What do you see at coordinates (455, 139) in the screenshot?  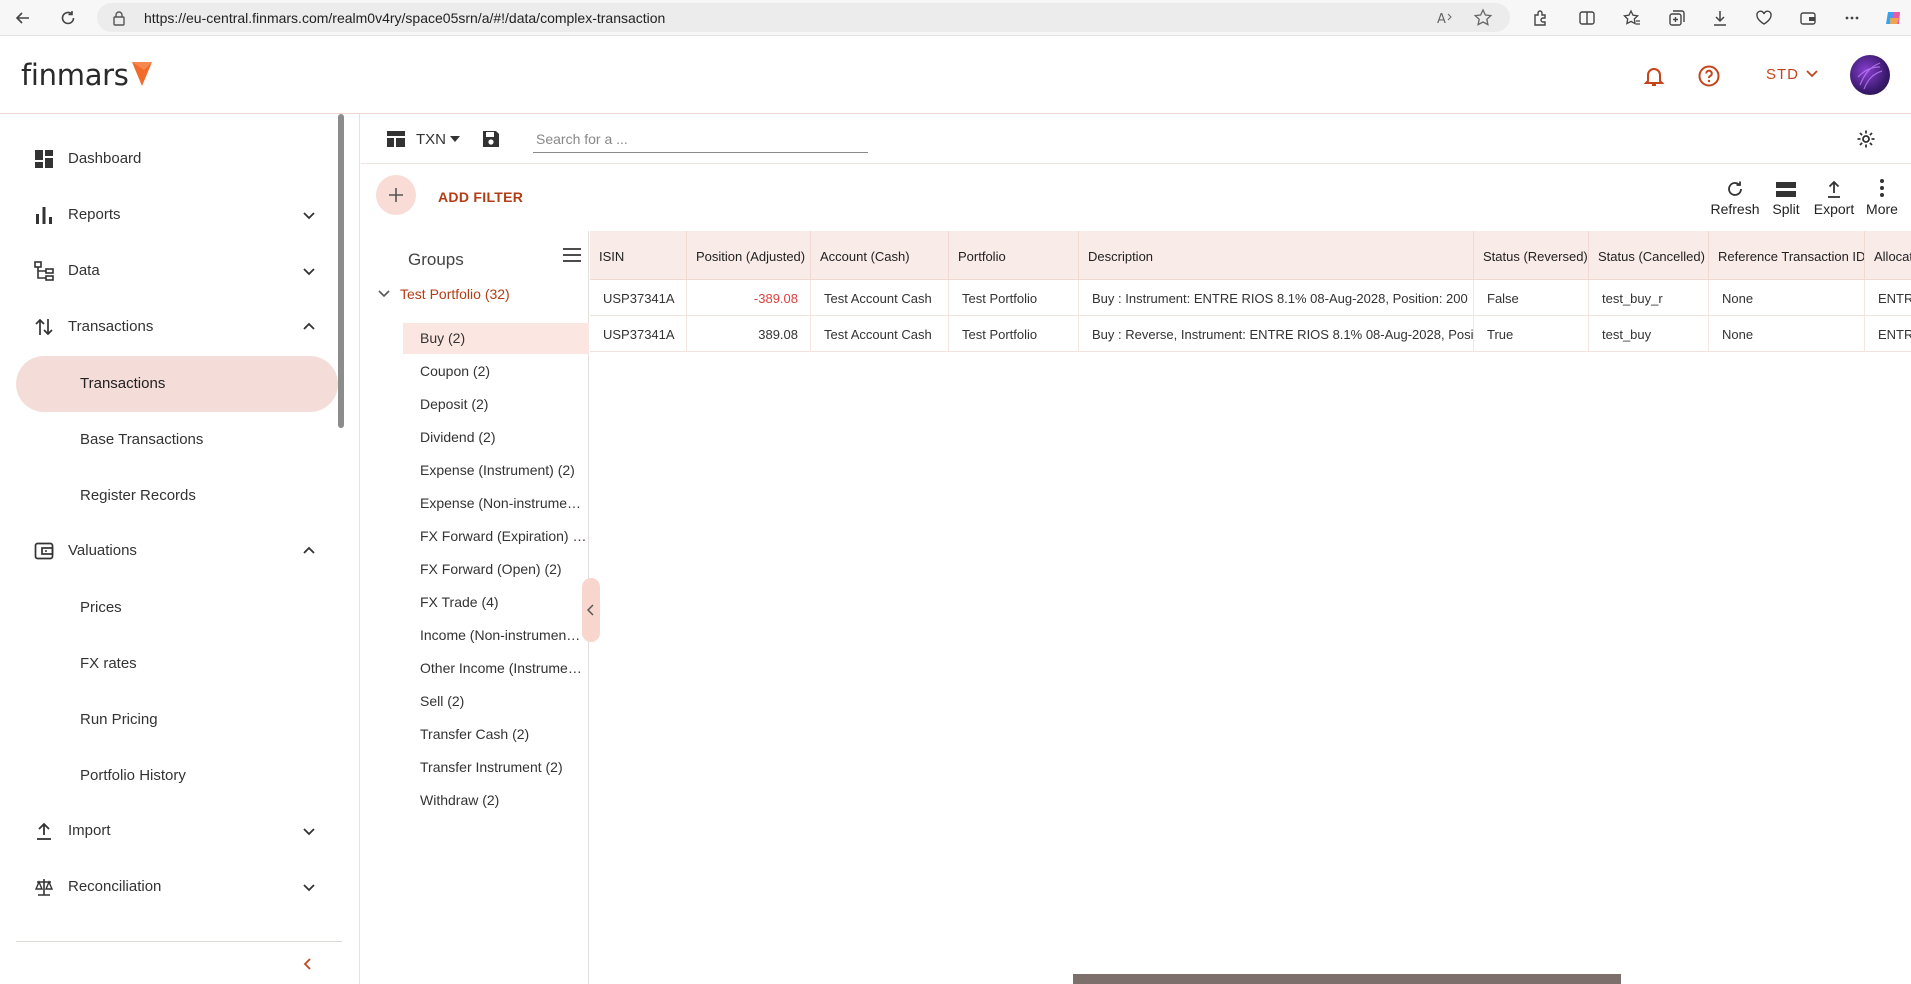 I see `caret-down-icon` at bounding box center [455, 139].